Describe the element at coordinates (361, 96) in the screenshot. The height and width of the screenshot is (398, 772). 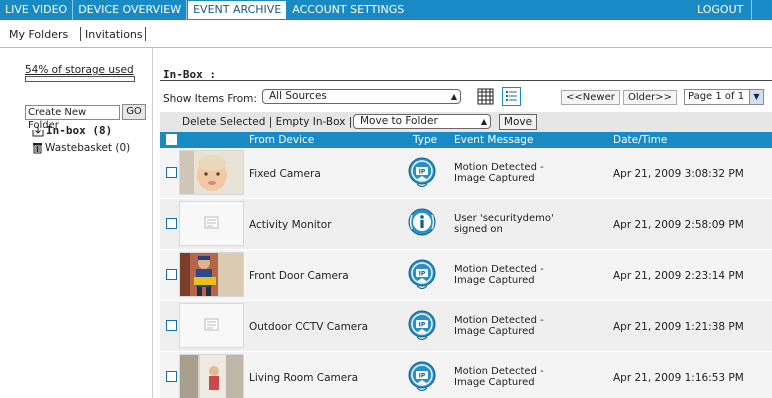
I see `source-select: All Sources ▲` at that location.